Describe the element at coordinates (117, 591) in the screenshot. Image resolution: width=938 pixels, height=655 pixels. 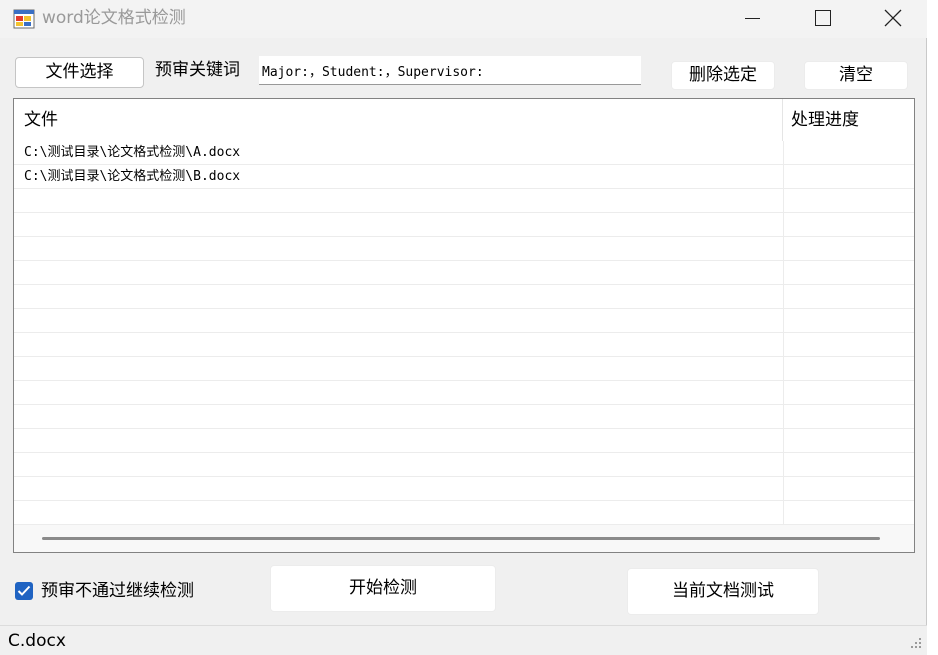
I see `continue-on-fail-label: 预审不通过继续检测` at that location.